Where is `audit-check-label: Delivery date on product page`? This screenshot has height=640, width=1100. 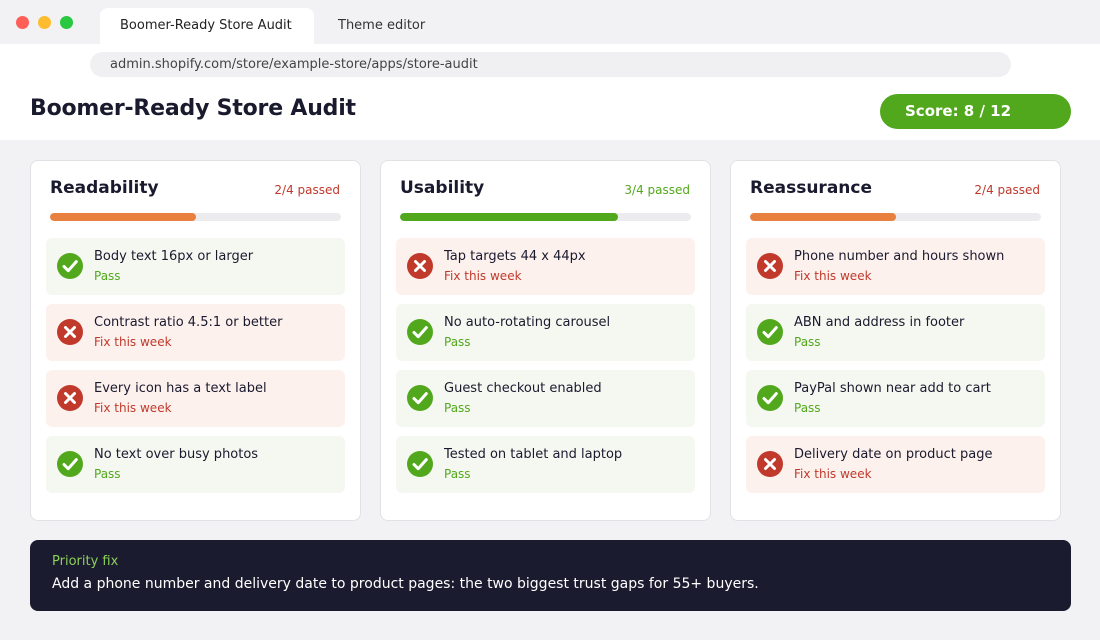 audit-check-label: Delivery date on product page is located at coordinates (893, 454).